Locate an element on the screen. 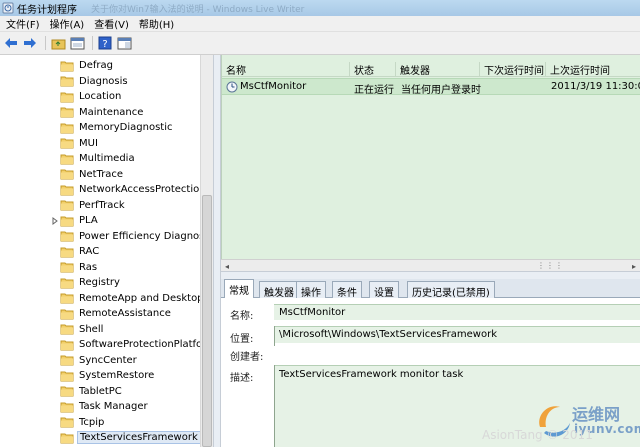  location-field: \Microsoft\Windows\TextServicesFramework is located at coordinates (457, 334).